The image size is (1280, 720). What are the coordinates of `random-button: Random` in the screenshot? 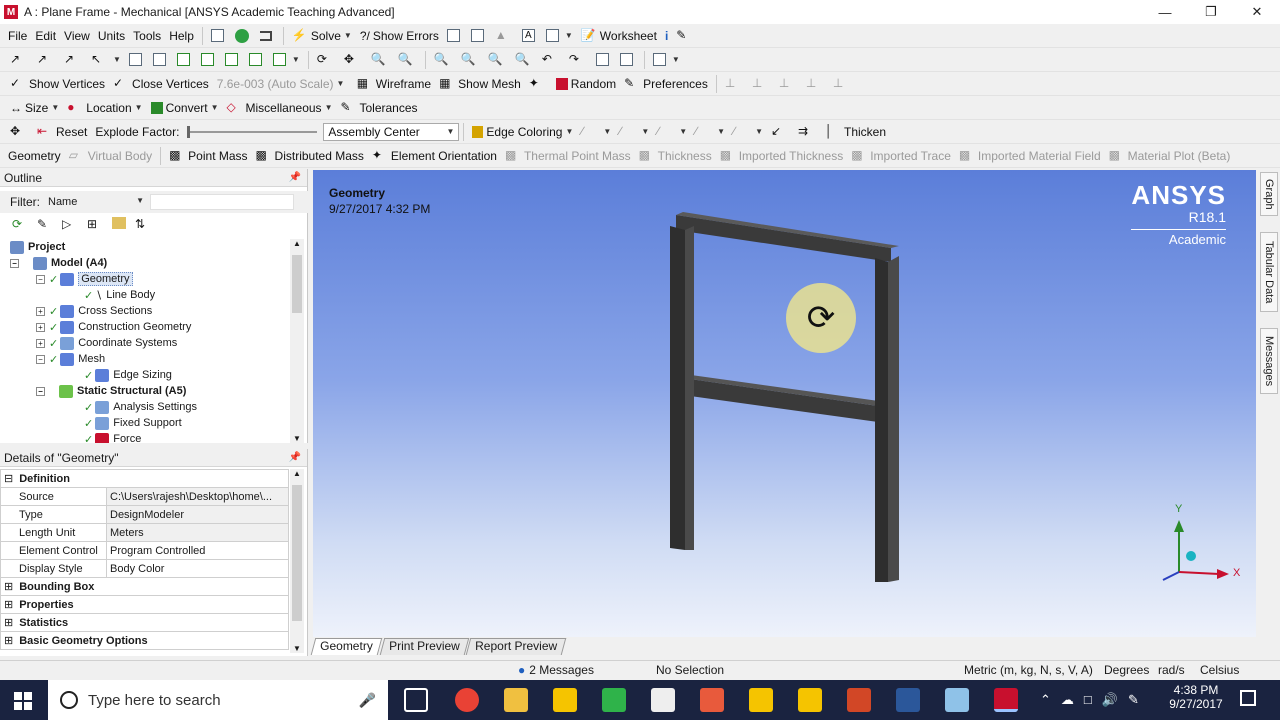 It's located at (586, 84).